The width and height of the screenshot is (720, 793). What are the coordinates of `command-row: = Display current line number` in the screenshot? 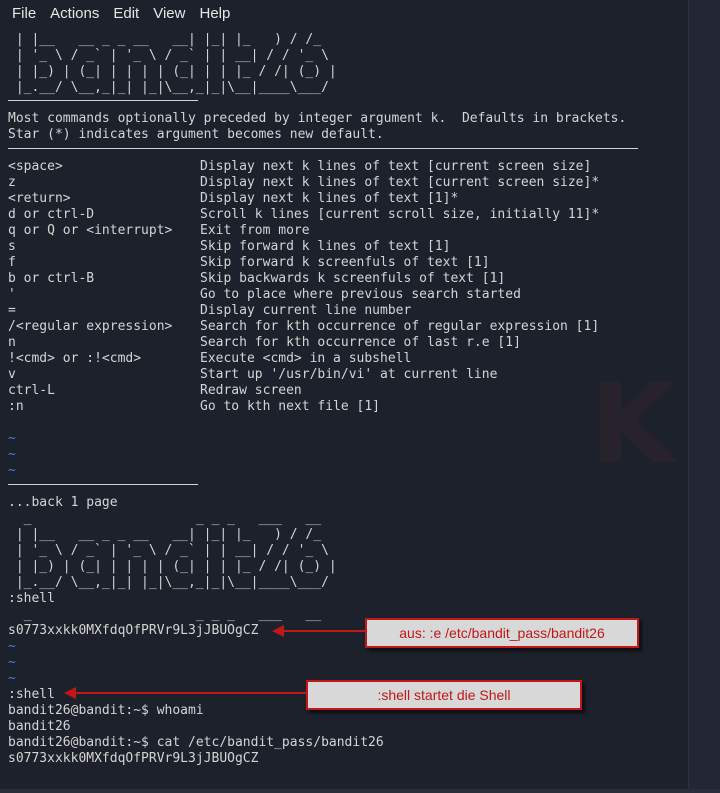 It's located at (343, 311).